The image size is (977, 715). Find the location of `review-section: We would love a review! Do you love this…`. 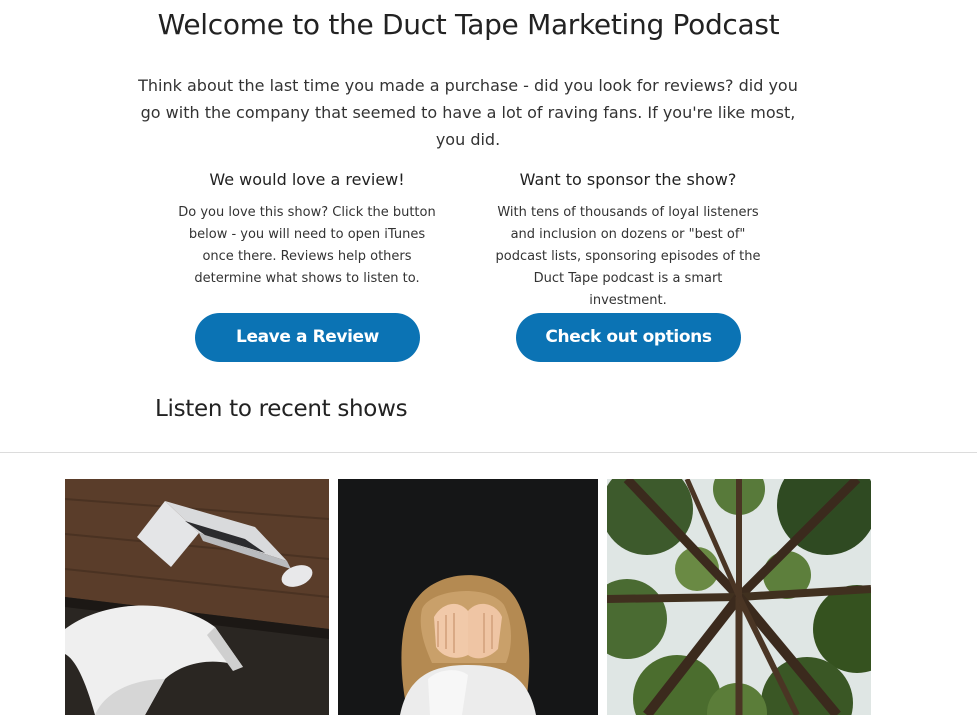

review-section: We would love a review! Do you love this… is located at coordinates (307, 229).